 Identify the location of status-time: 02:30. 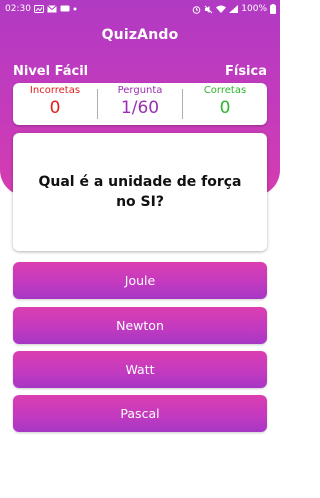
(18, 9).